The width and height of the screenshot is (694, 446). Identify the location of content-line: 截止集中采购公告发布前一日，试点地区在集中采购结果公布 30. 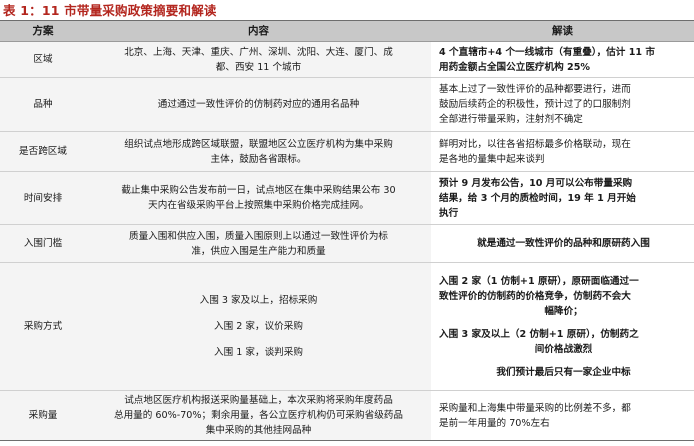
(258, 190).